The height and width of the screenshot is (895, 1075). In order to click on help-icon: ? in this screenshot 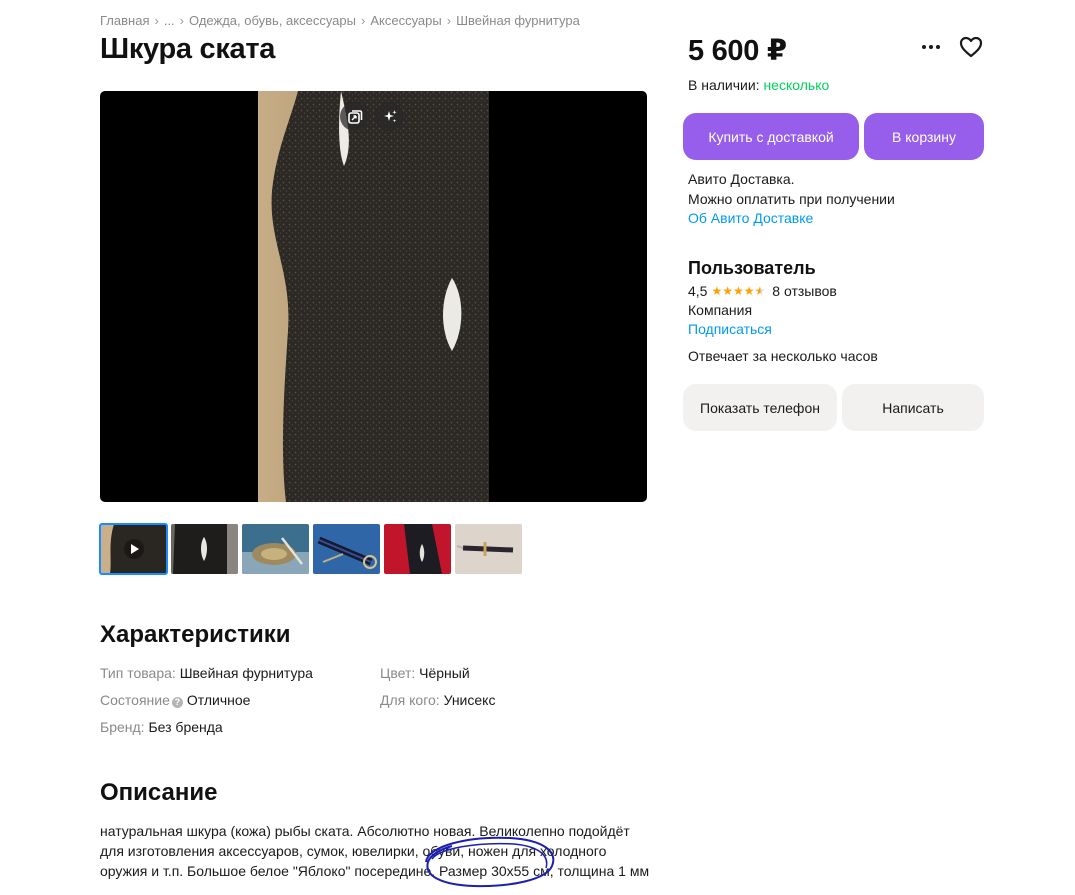, I will do `click(177, 702)`.